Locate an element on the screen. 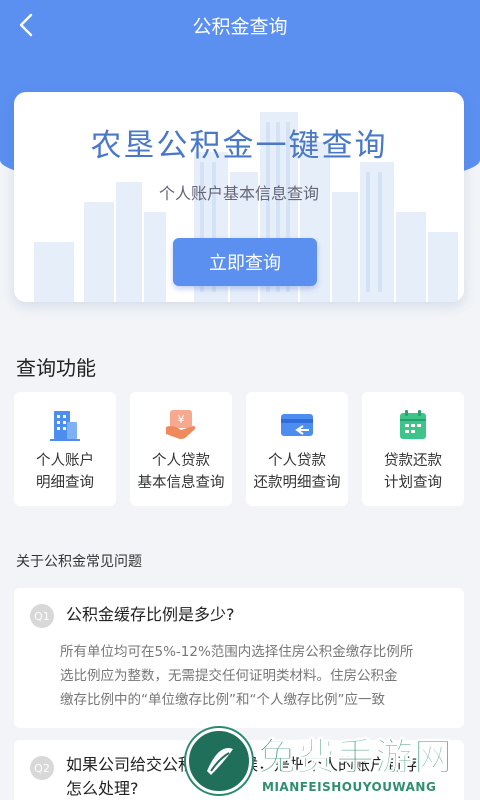  back-chevron-icon is located at coordinates (27, 25).